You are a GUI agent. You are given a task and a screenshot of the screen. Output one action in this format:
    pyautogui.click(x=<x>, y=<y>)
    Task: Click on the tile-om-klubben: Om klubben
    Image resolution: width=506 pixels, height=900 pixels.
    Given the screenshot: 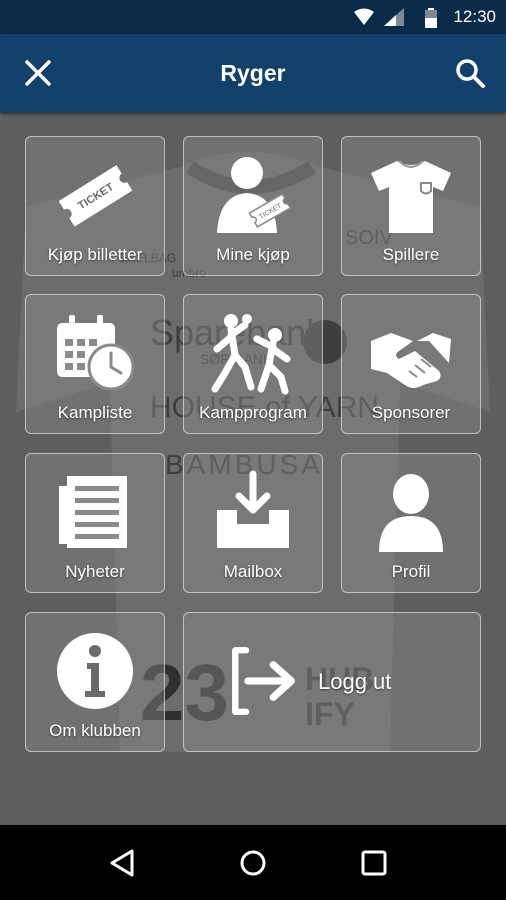 What is the action you would take?
    pyautogui.click(x=95, y=682)
    